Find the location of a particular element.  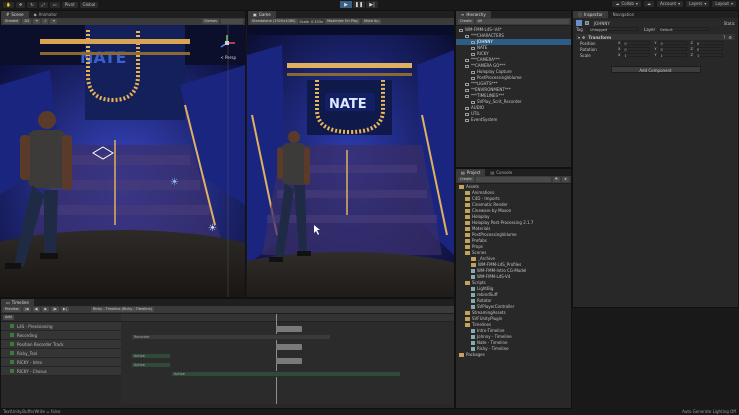

mute-audio-toggle: Mute Au is located at coordinates (371, 21).